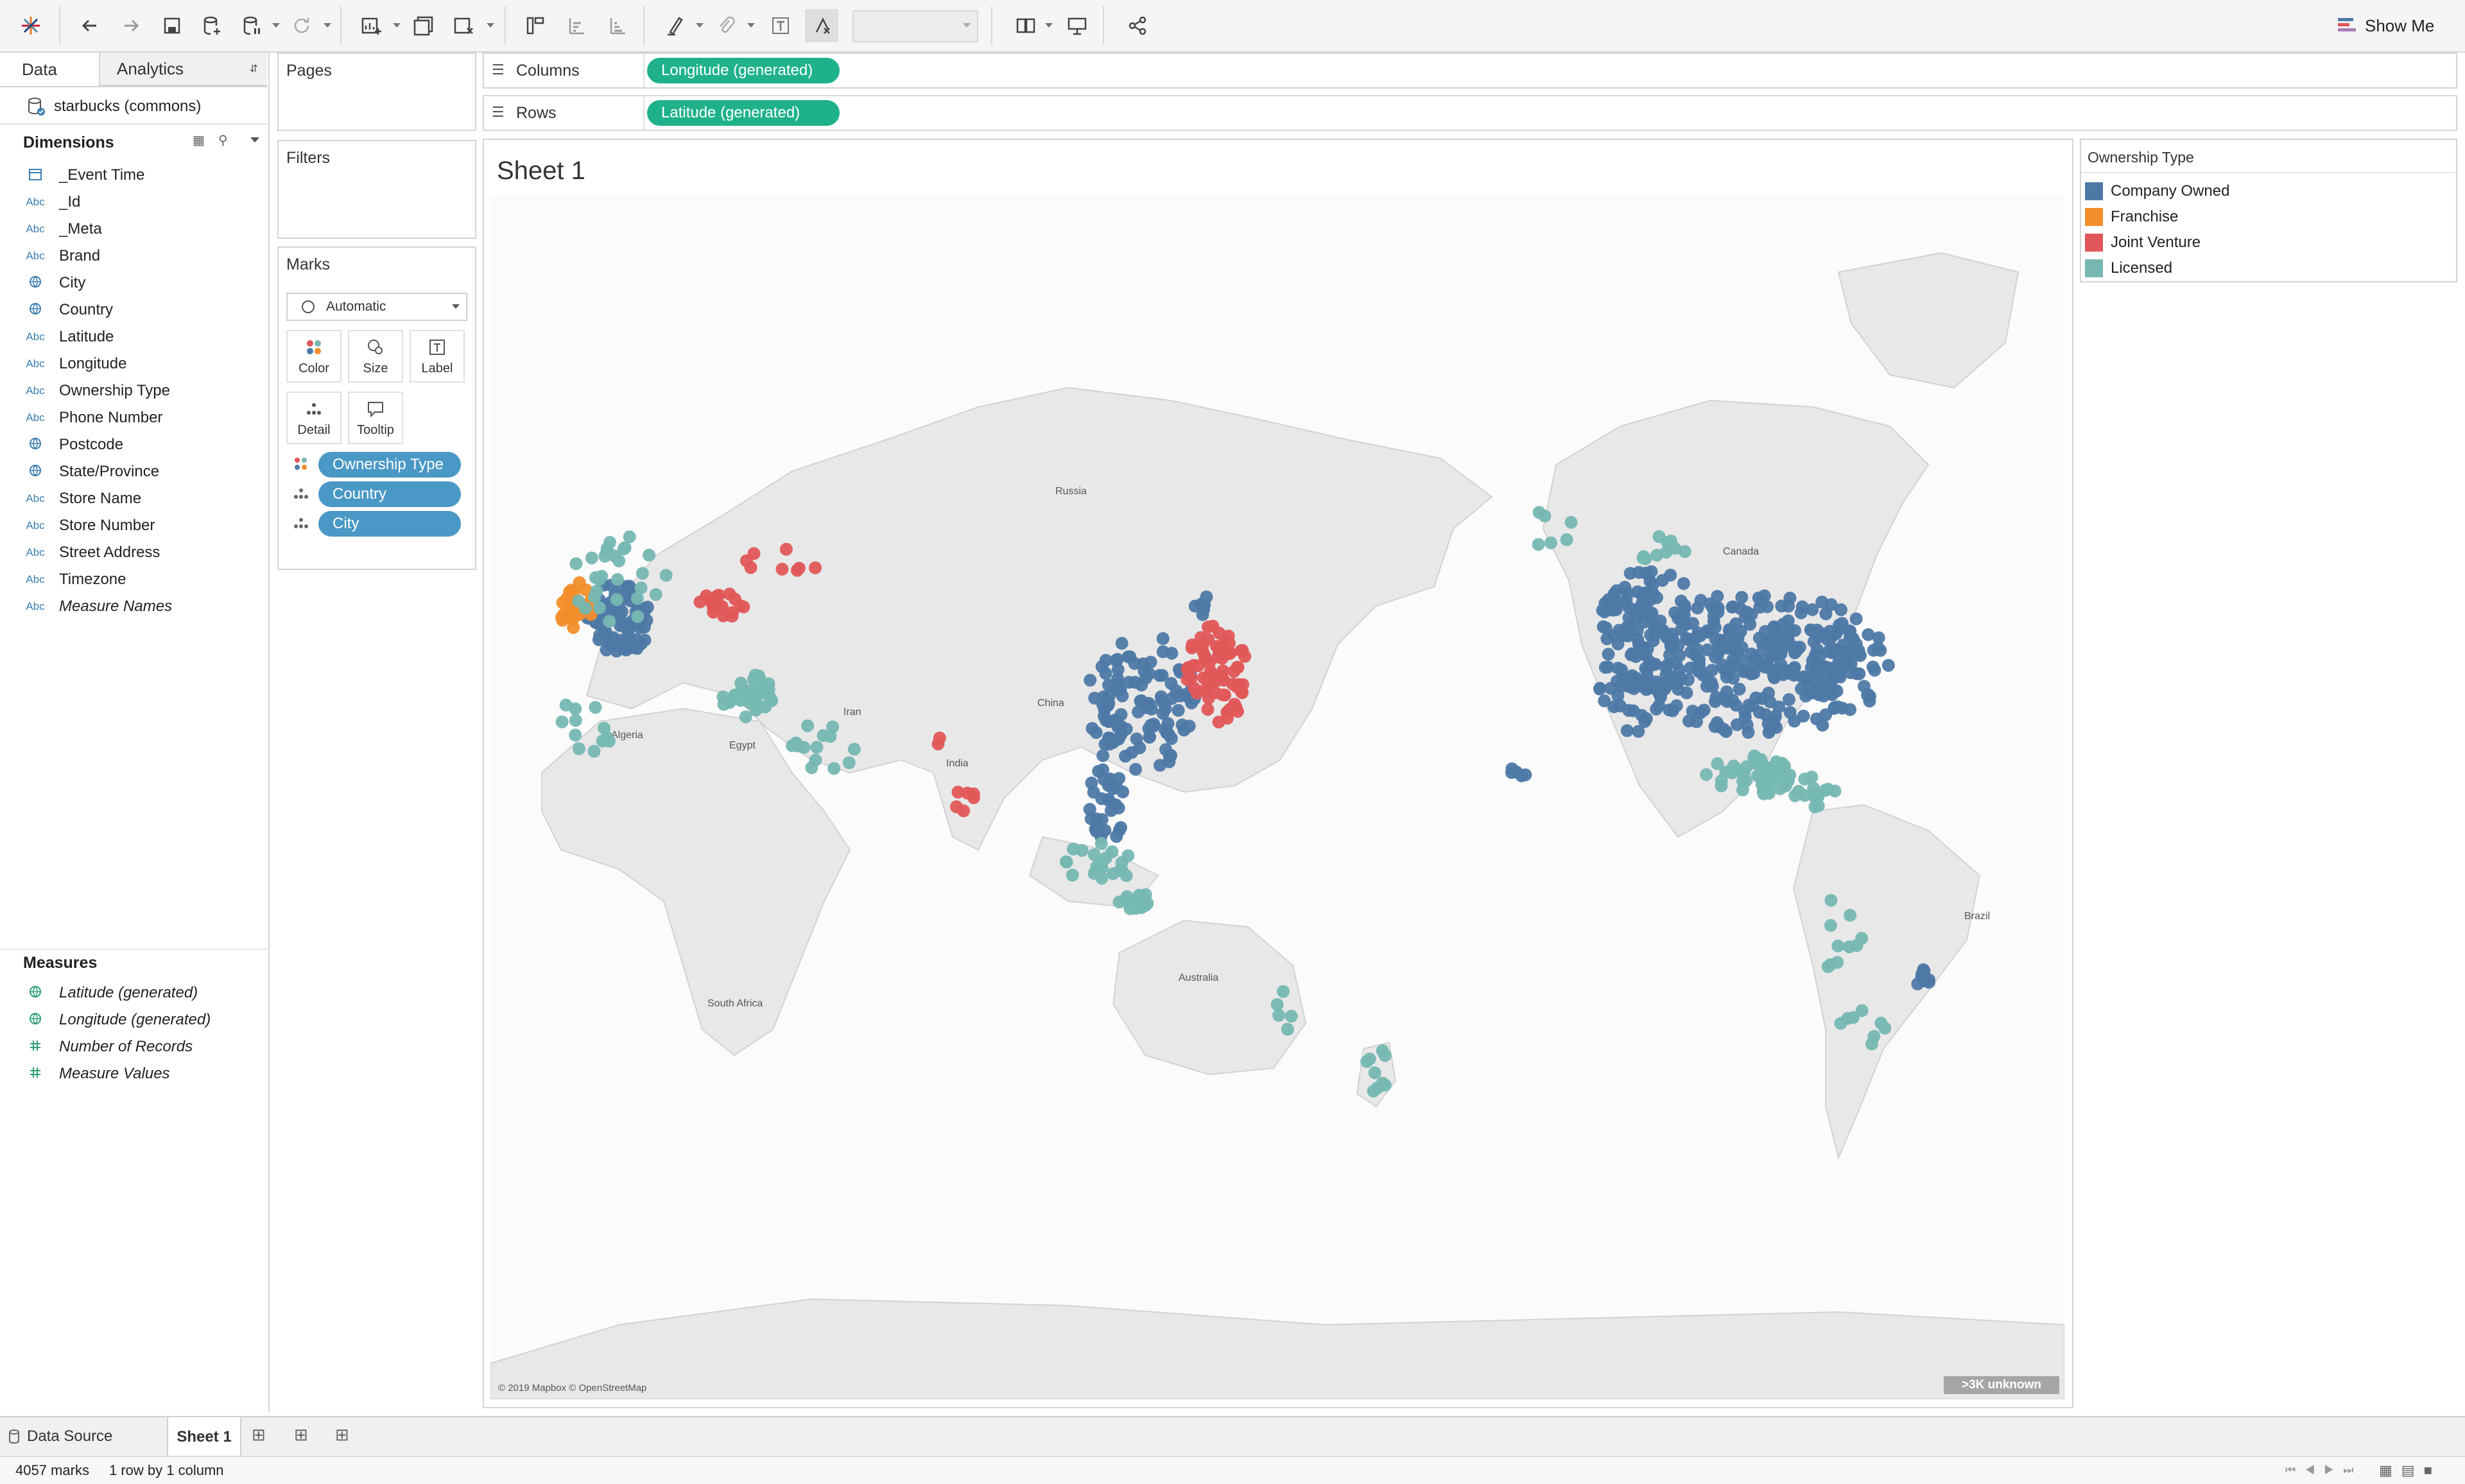  I want to click on dimension-field: Abc Measure Names, so click(133, 606).